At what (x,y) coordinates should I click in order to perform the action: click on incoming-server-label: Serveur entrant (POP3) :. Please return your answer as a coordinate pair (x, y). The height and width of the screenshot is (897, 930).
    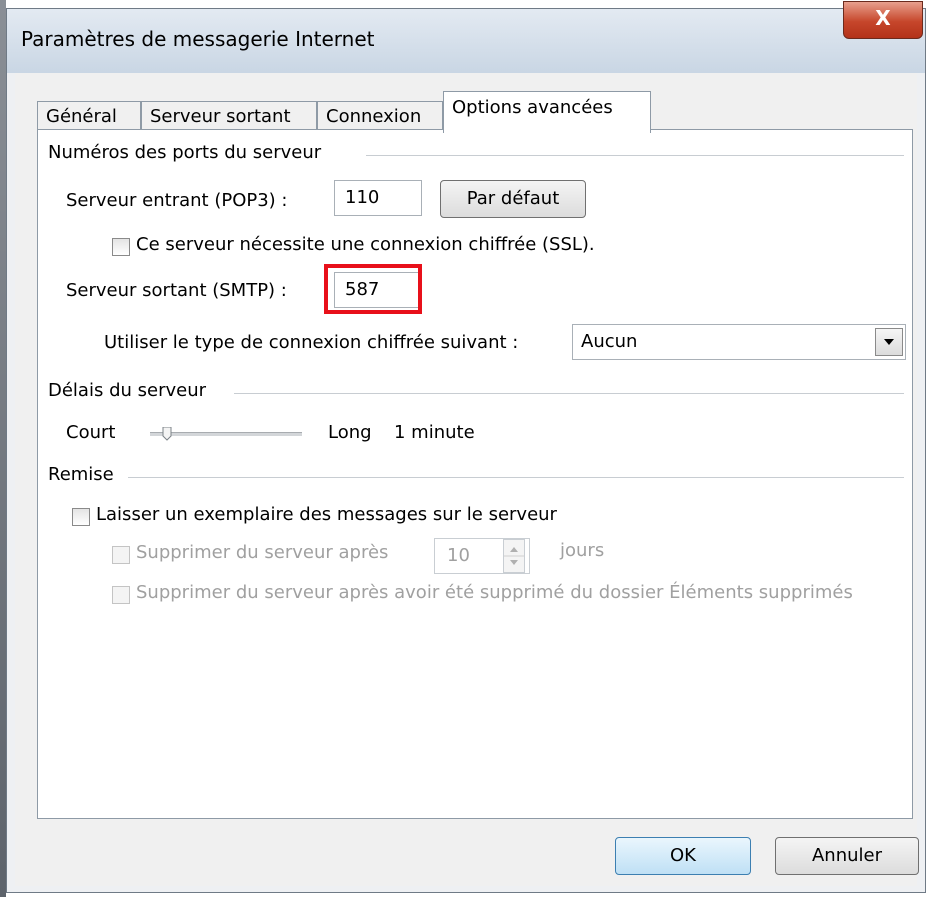
    Looking at the image, I should click on (177, 200).